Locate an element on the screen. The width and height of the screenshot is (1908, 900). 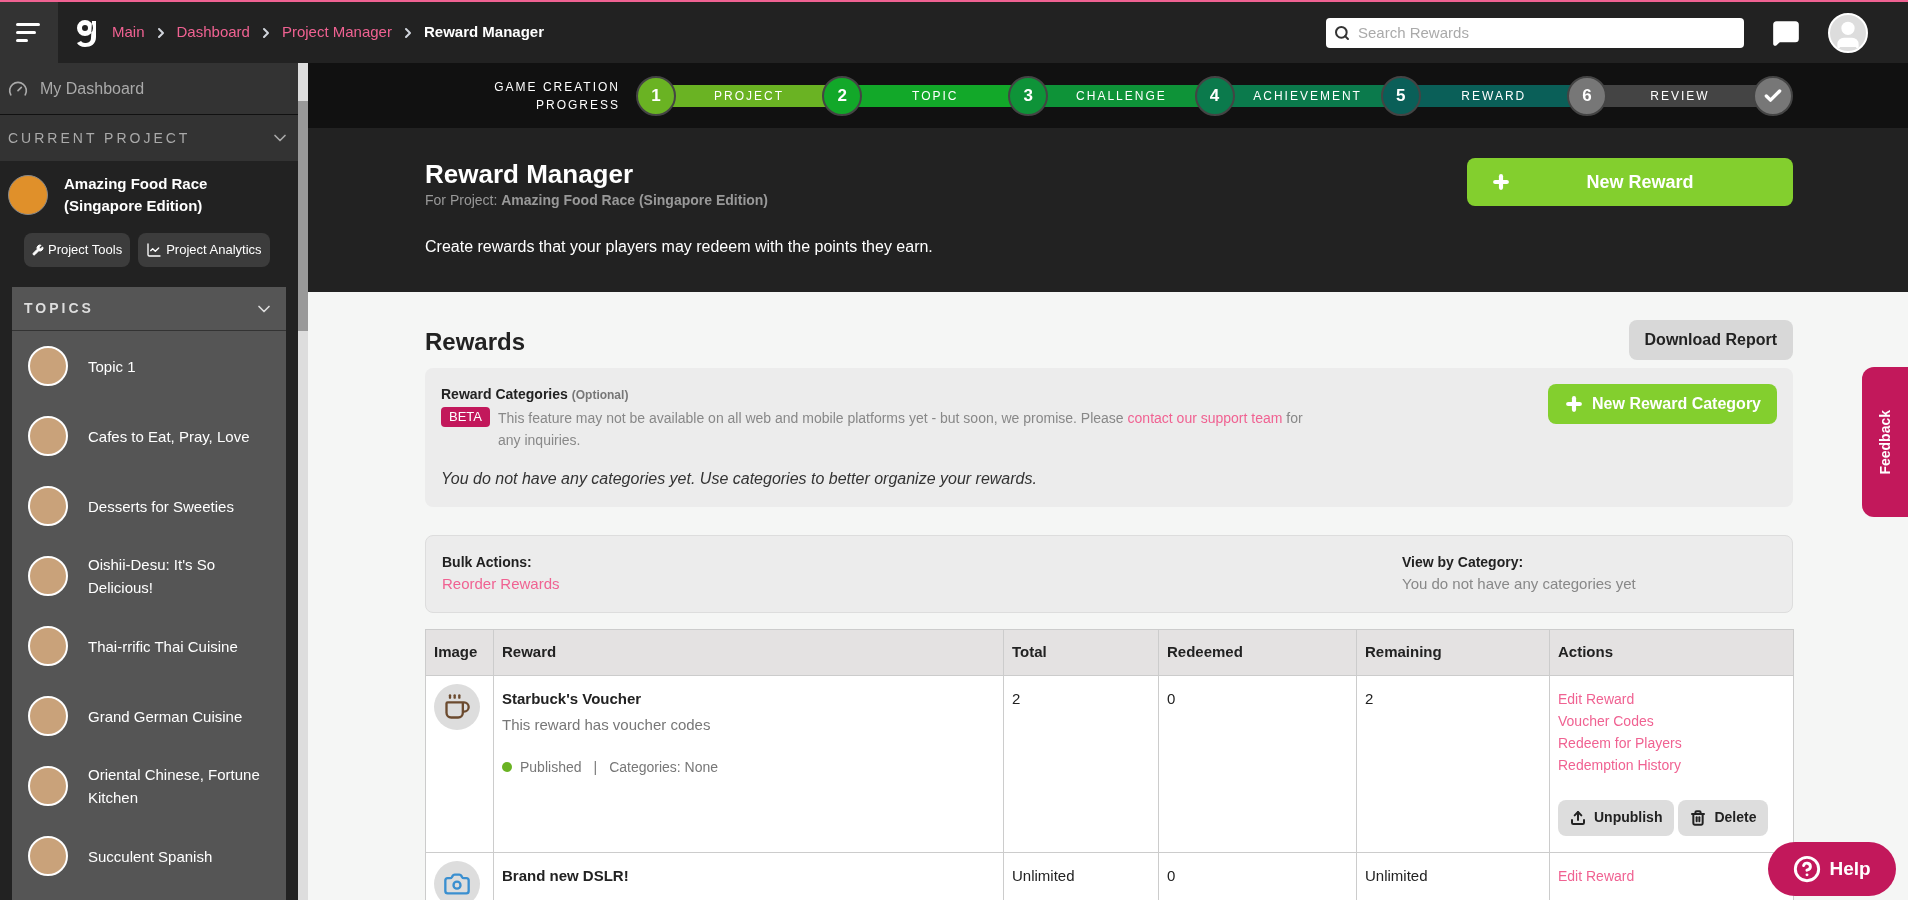
topic-item: Grand German Cuisine is located at coordinates (149, 716).